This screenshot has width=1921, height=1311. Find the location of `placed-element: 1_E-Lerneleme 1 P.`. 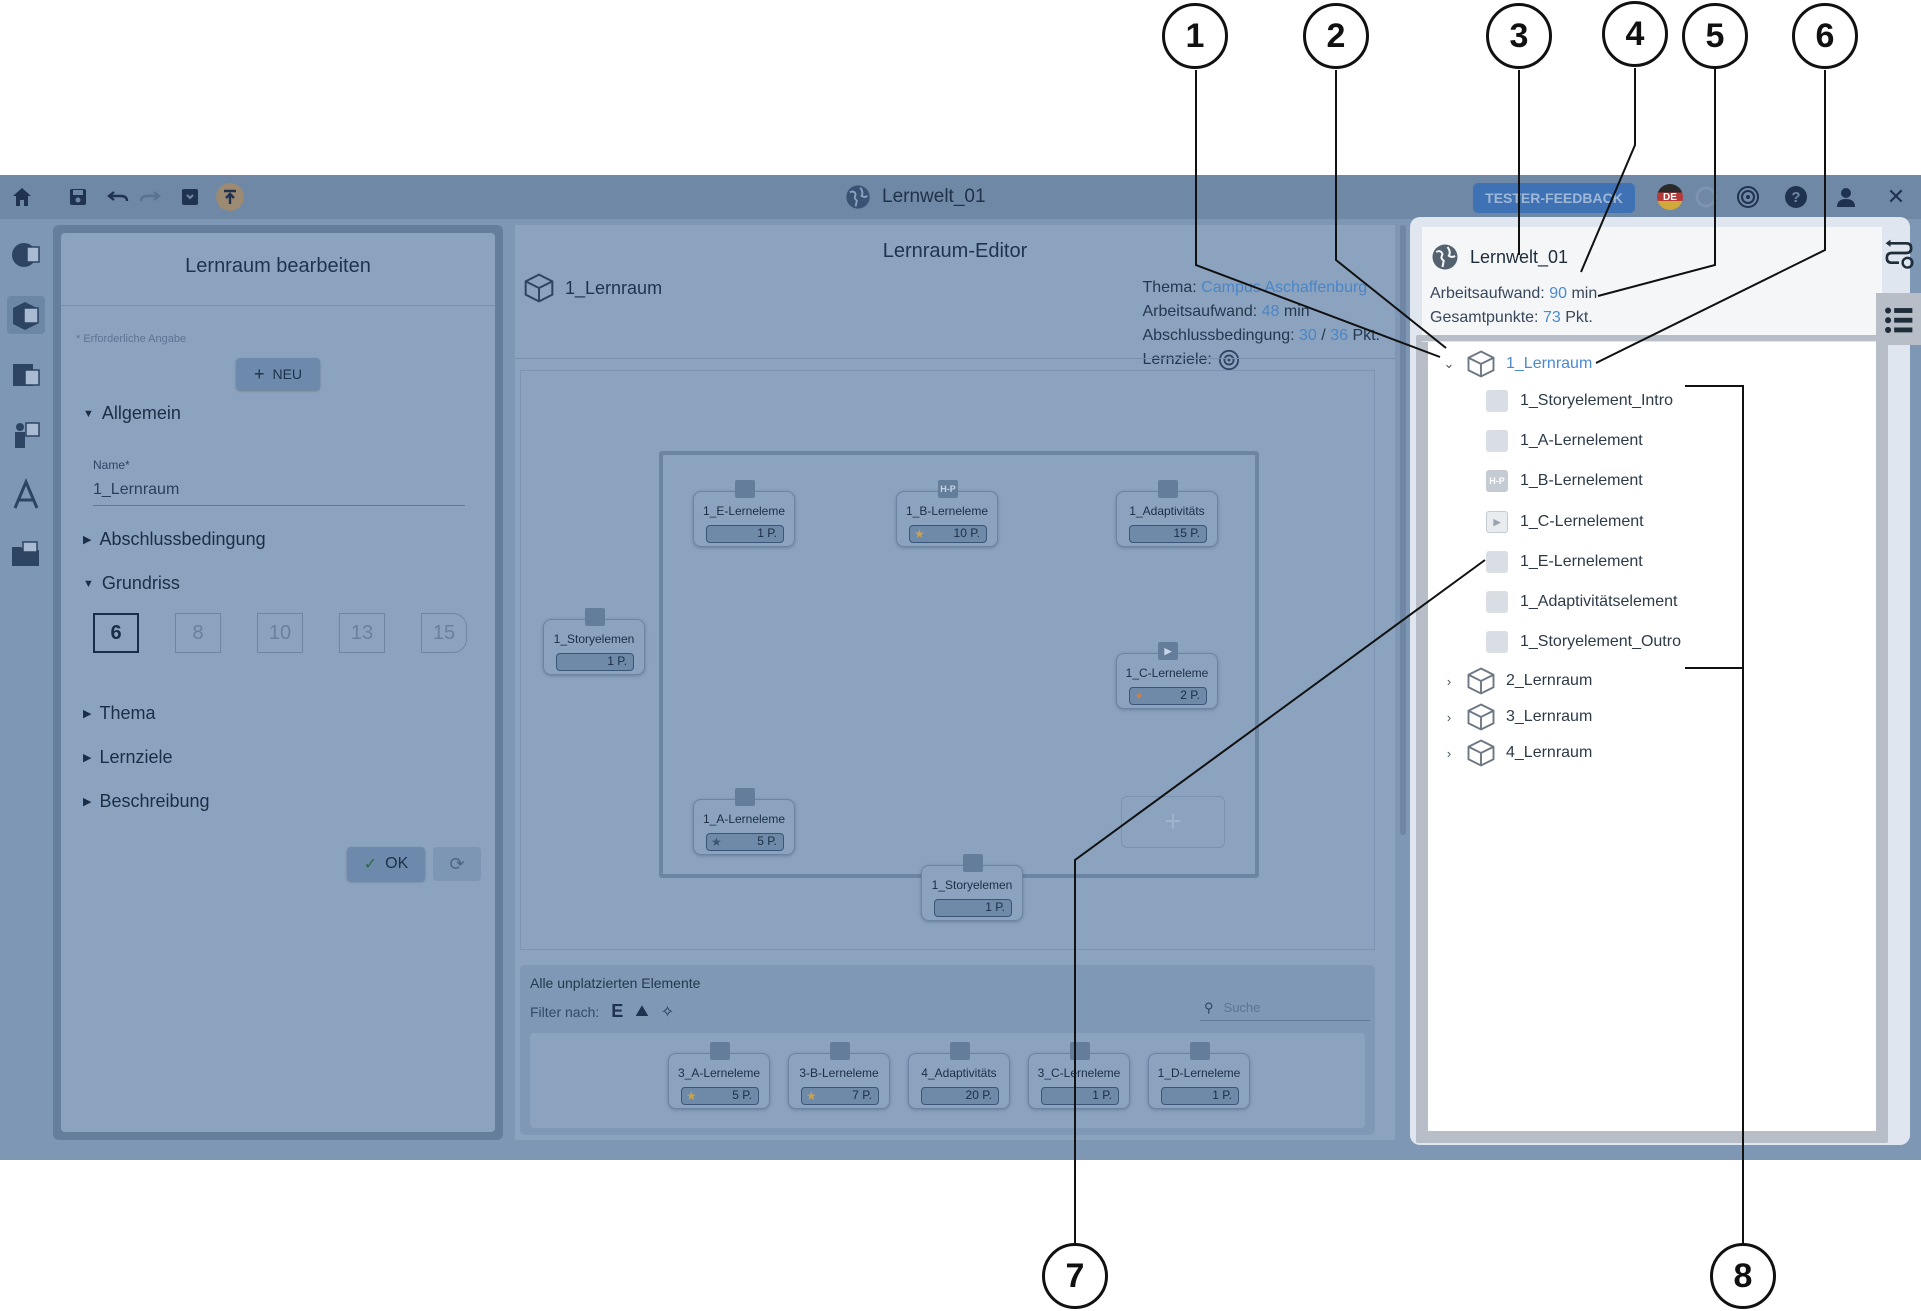

placed-element: 1_E-Lerneleme 1 P. is located at coordinates (744, 513).